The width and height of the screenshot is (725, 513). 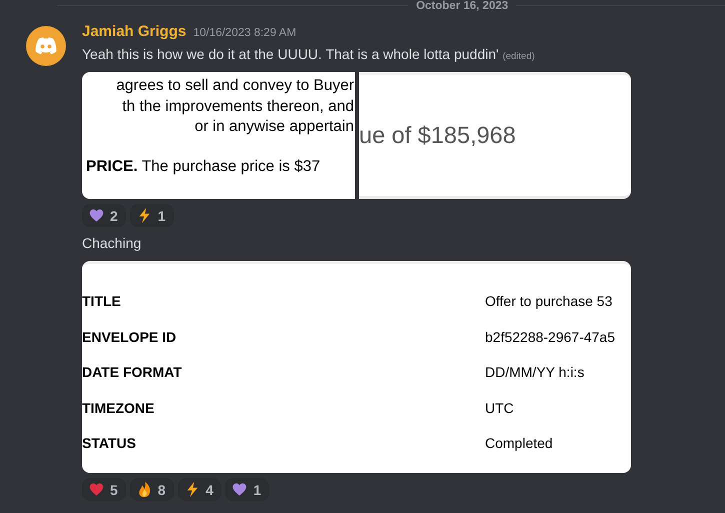 I want to click on field-value: Completed, so click(x=519, y=443).